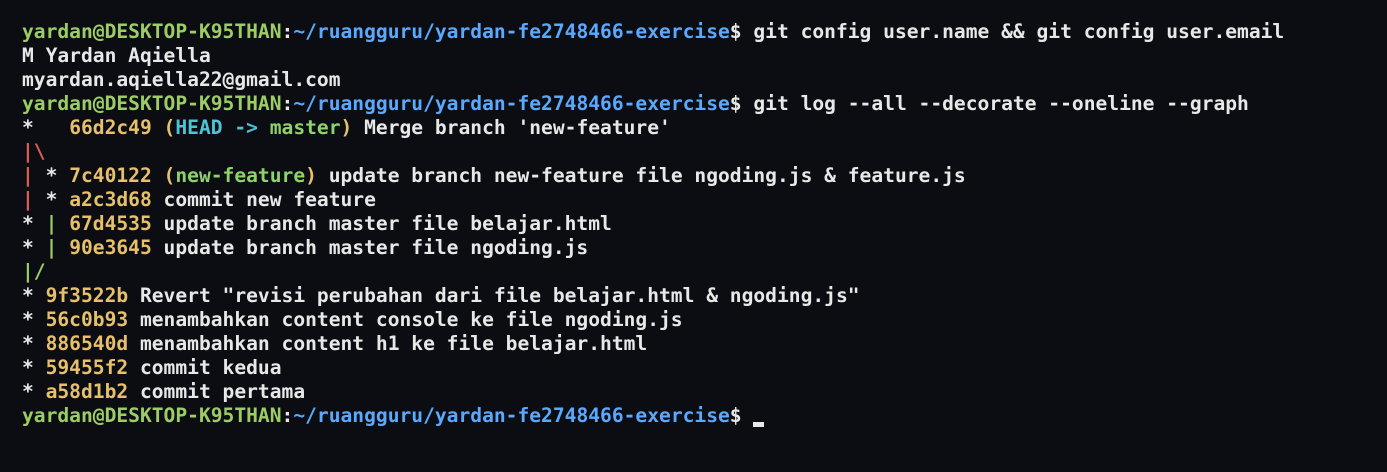  What do you see at coordinates (370, 247) in the screenshot?
I see `commit-message: update branch master file ngoding.js` at bounding box center [370, 247].